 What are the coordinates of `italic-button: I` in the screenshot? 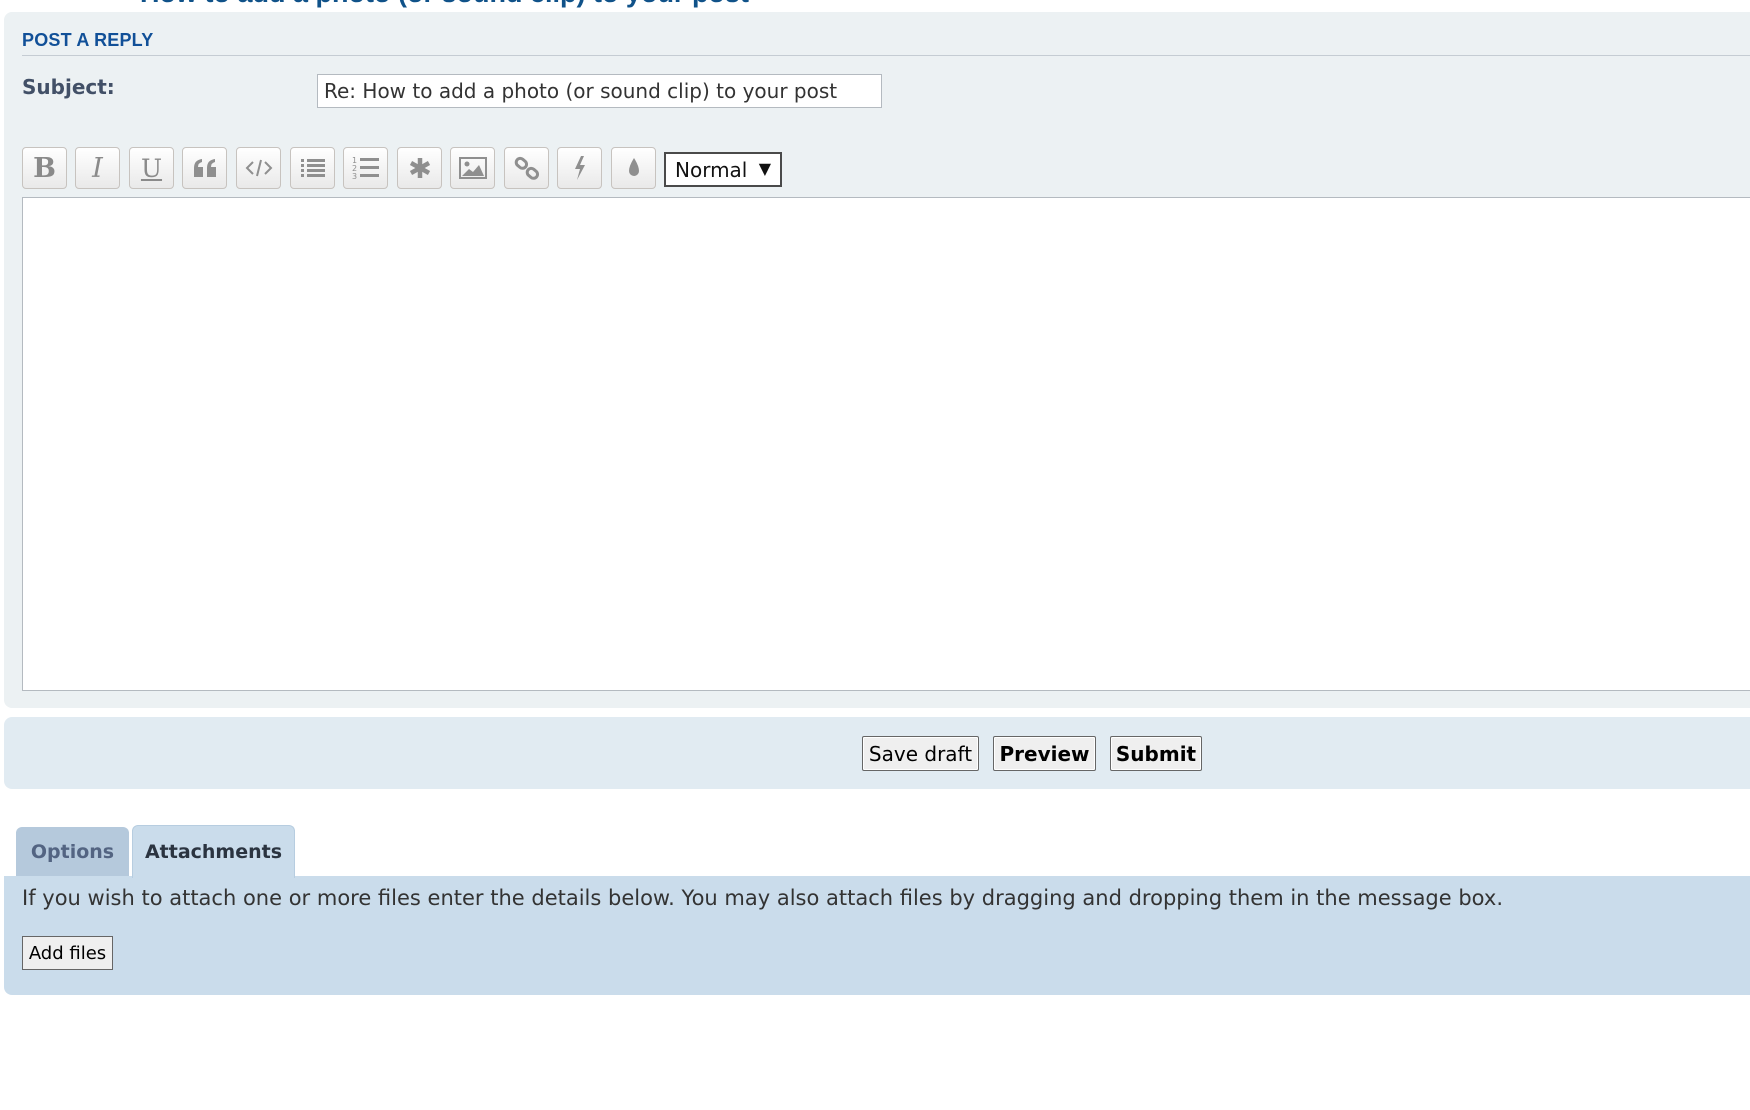 It's located at (97, 168).